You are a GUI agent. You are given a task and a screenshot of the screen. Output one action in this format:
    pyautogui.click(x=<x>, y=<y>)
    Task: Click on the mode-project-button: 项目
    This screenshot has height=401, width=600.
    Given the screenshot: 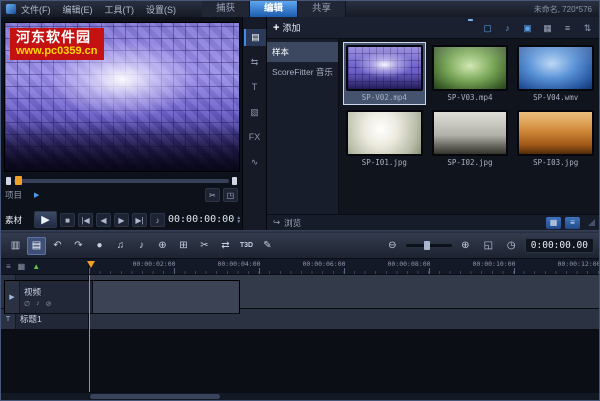 What is the action you would take?
    pyautogui.click(x=18, y=195)
    